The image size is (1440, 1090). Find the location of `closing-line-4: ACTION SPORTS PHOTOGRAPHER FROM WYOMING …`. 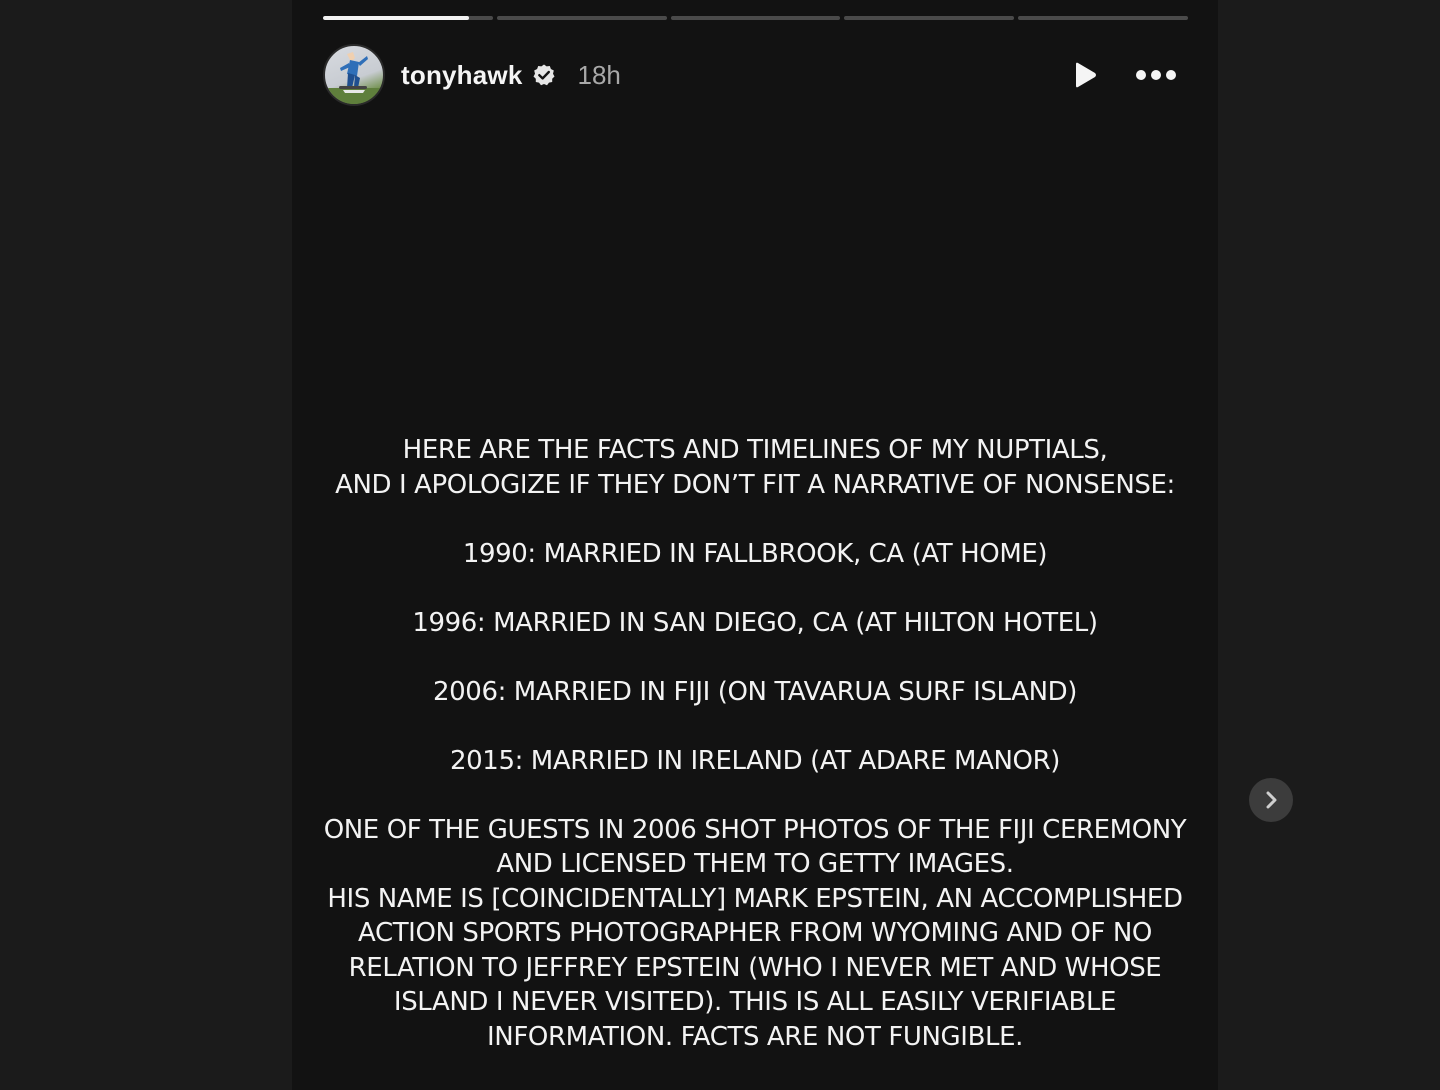

closing-line-4: ACTION SPORTS PHOTOGRAPHER FROM WYOMING … is located at coordinates (755, 933).